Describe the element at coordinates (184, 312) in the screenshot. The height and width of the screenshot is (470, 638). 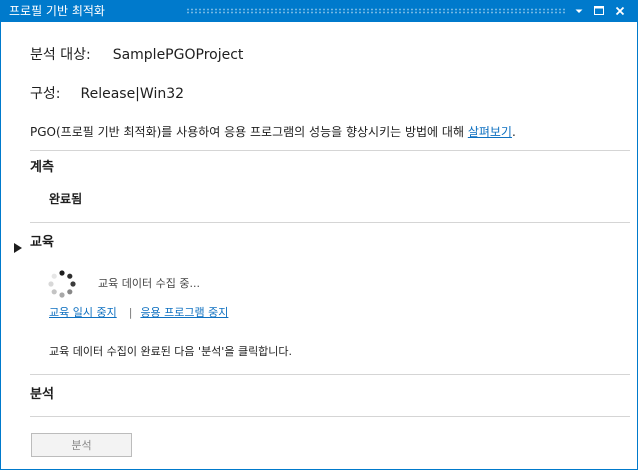
I see `stop-application-link: 응용 프로그램 중지` at that location.